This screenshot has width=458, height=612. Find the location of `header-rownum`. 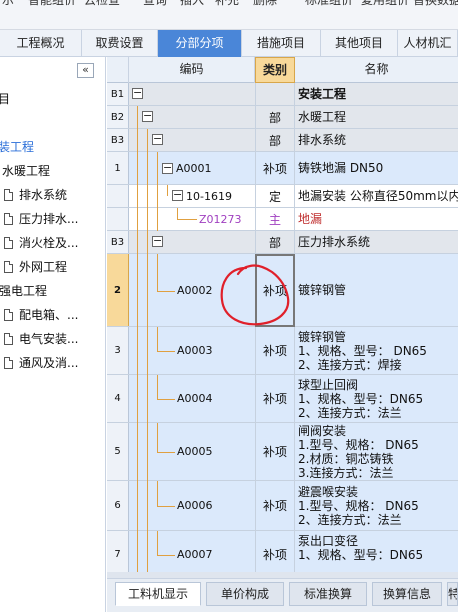

header-rownum is located at coordinates (118, 70).